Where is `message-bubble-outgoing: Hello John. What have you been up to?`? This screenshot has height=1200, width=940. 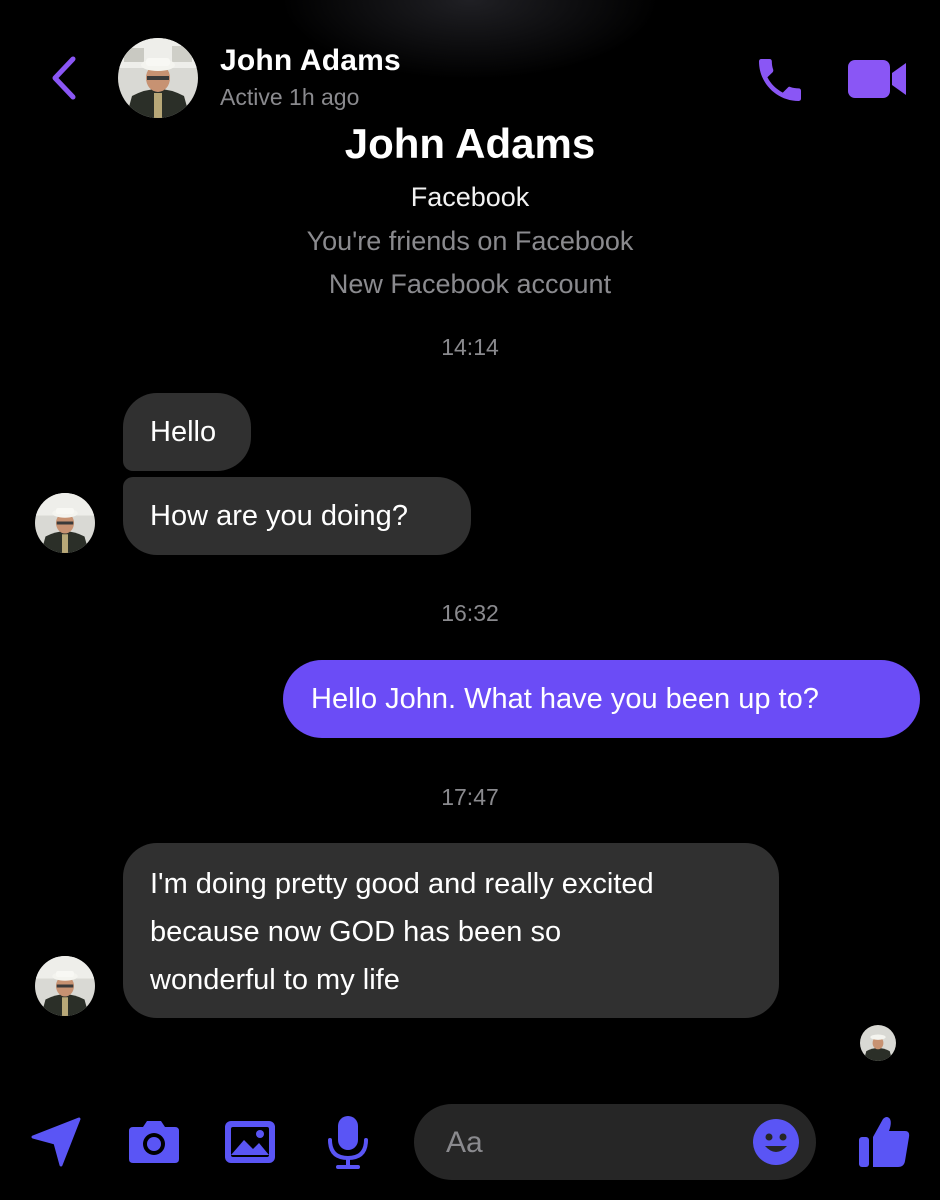
message-bubble-outgoing: Hello John. What have you been up to? is located at coordinates (601, 699).